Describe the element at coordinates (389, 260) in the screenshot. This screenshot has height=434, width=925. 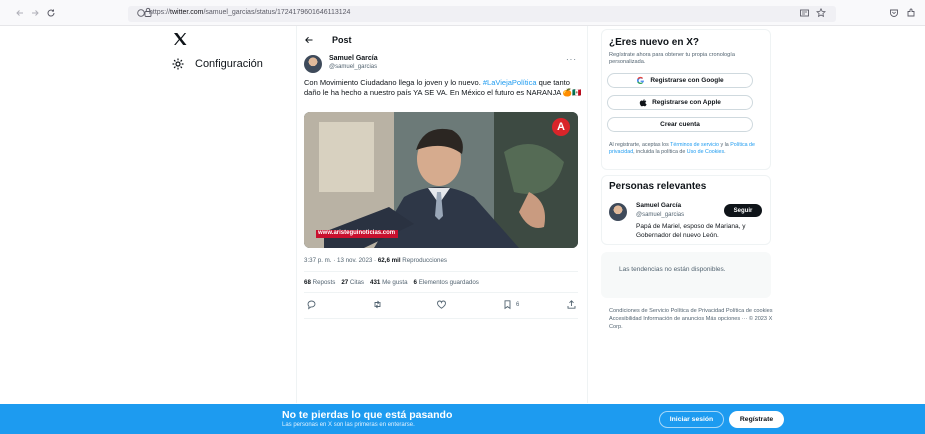
I see `views-count: 62,6 mil` at that location.